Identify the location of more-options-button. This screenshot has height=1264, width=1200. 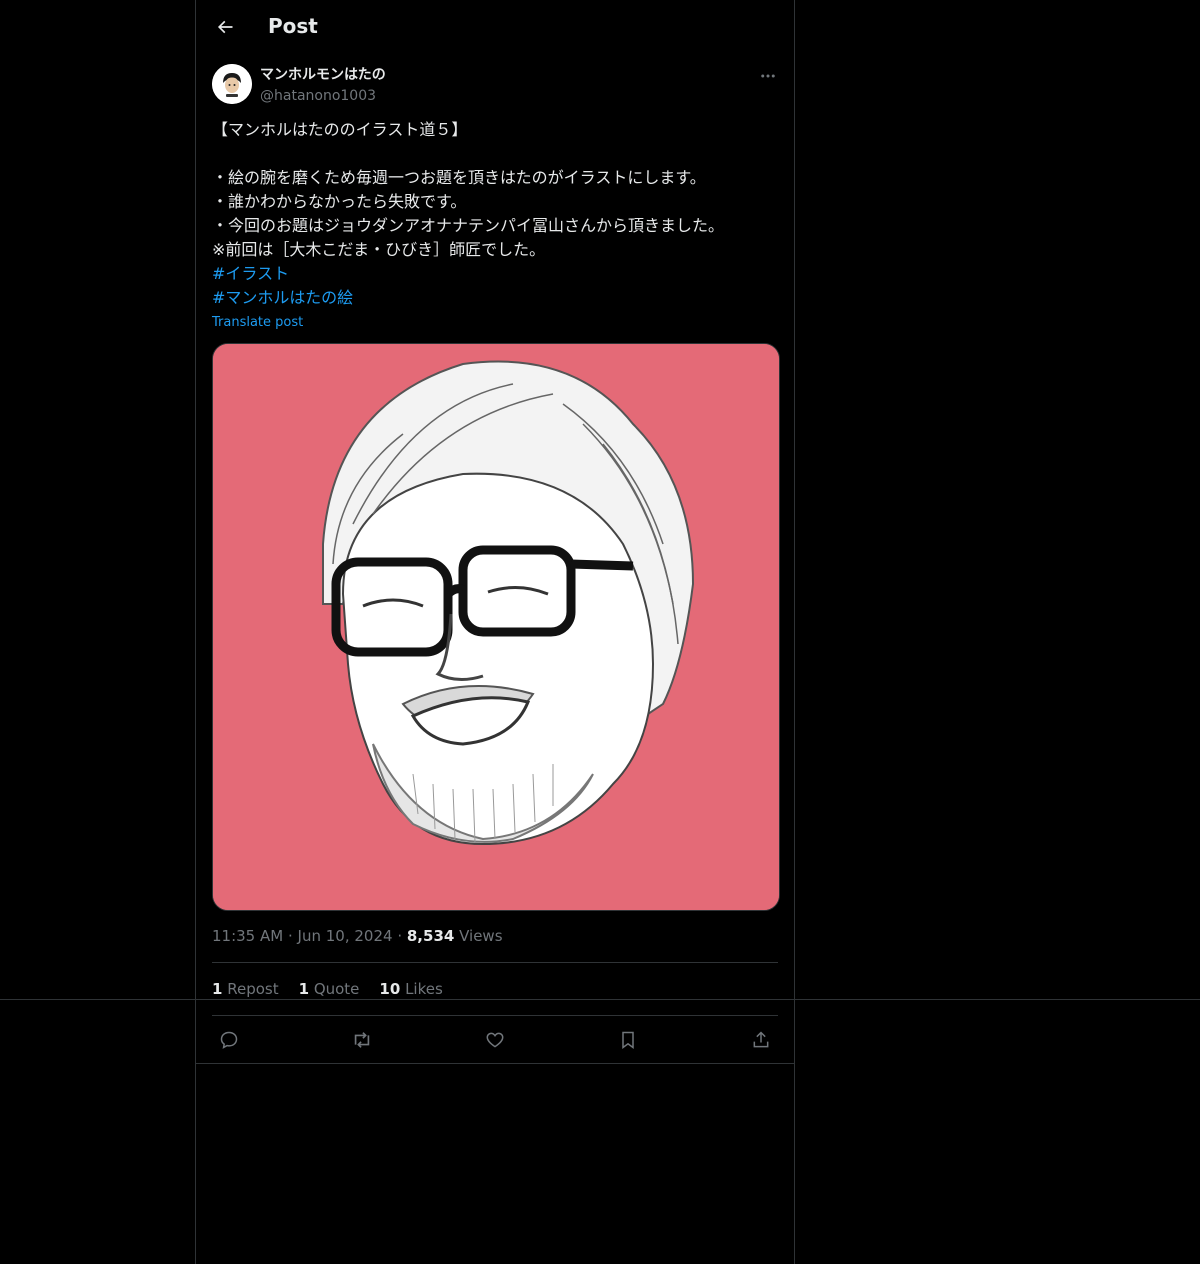
(768, 76).